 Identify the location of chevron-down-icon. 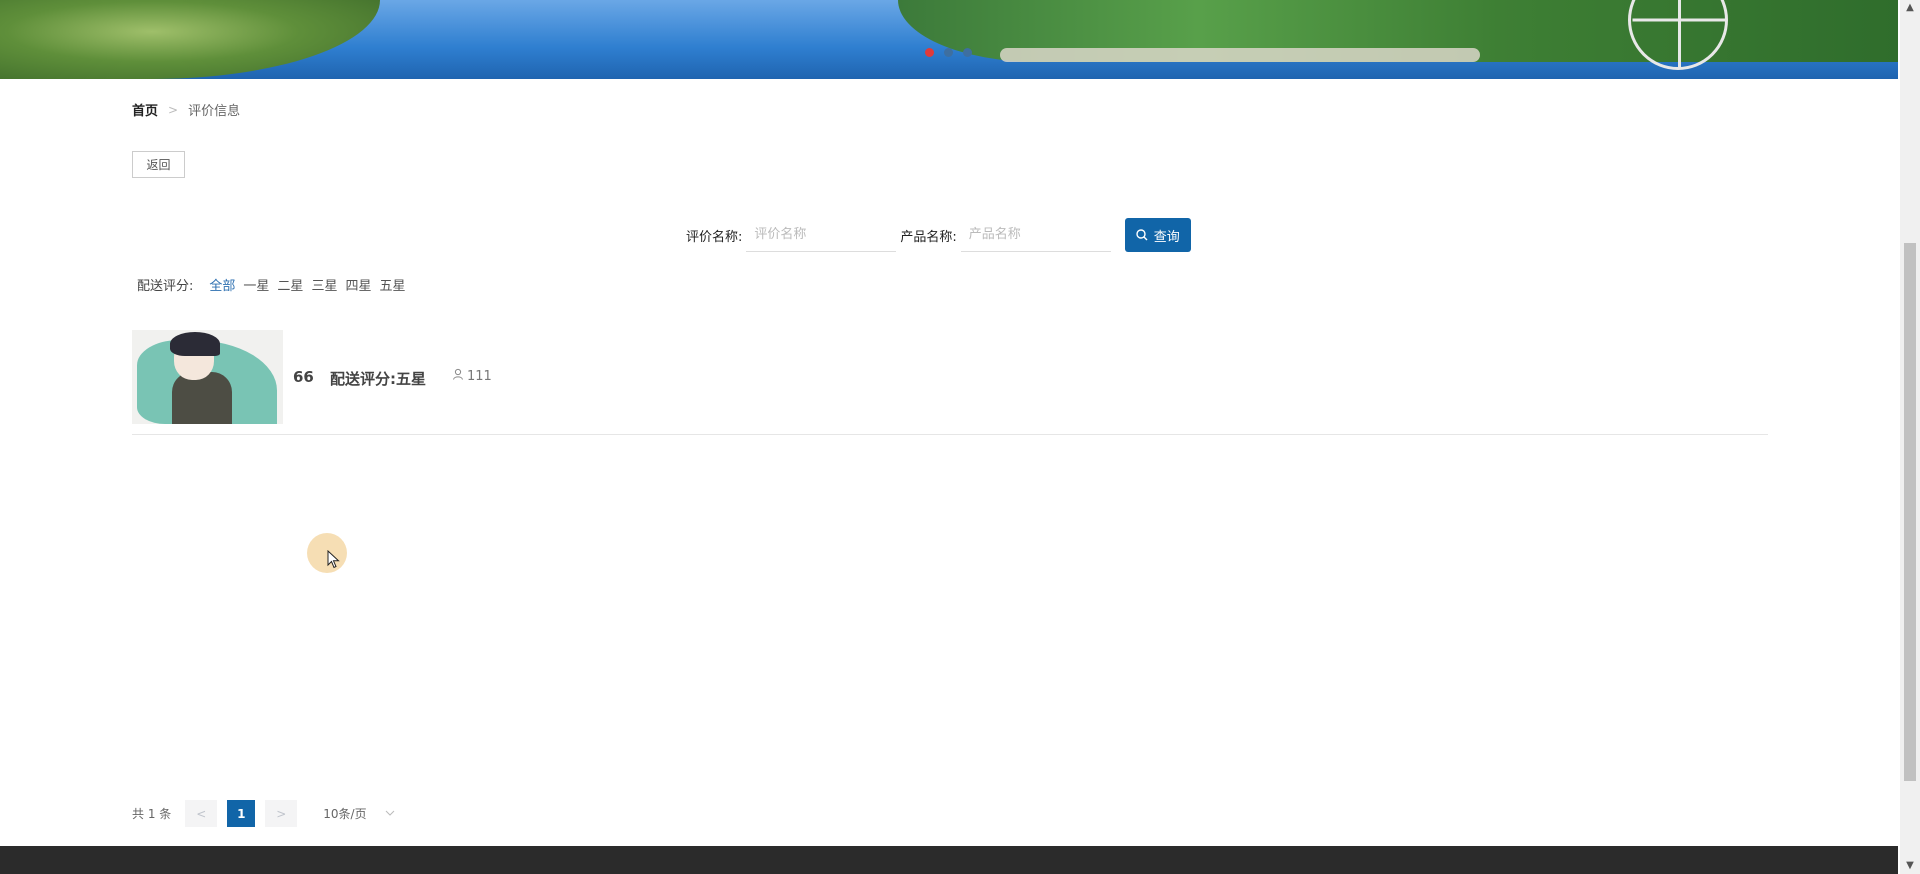
(390, 813).